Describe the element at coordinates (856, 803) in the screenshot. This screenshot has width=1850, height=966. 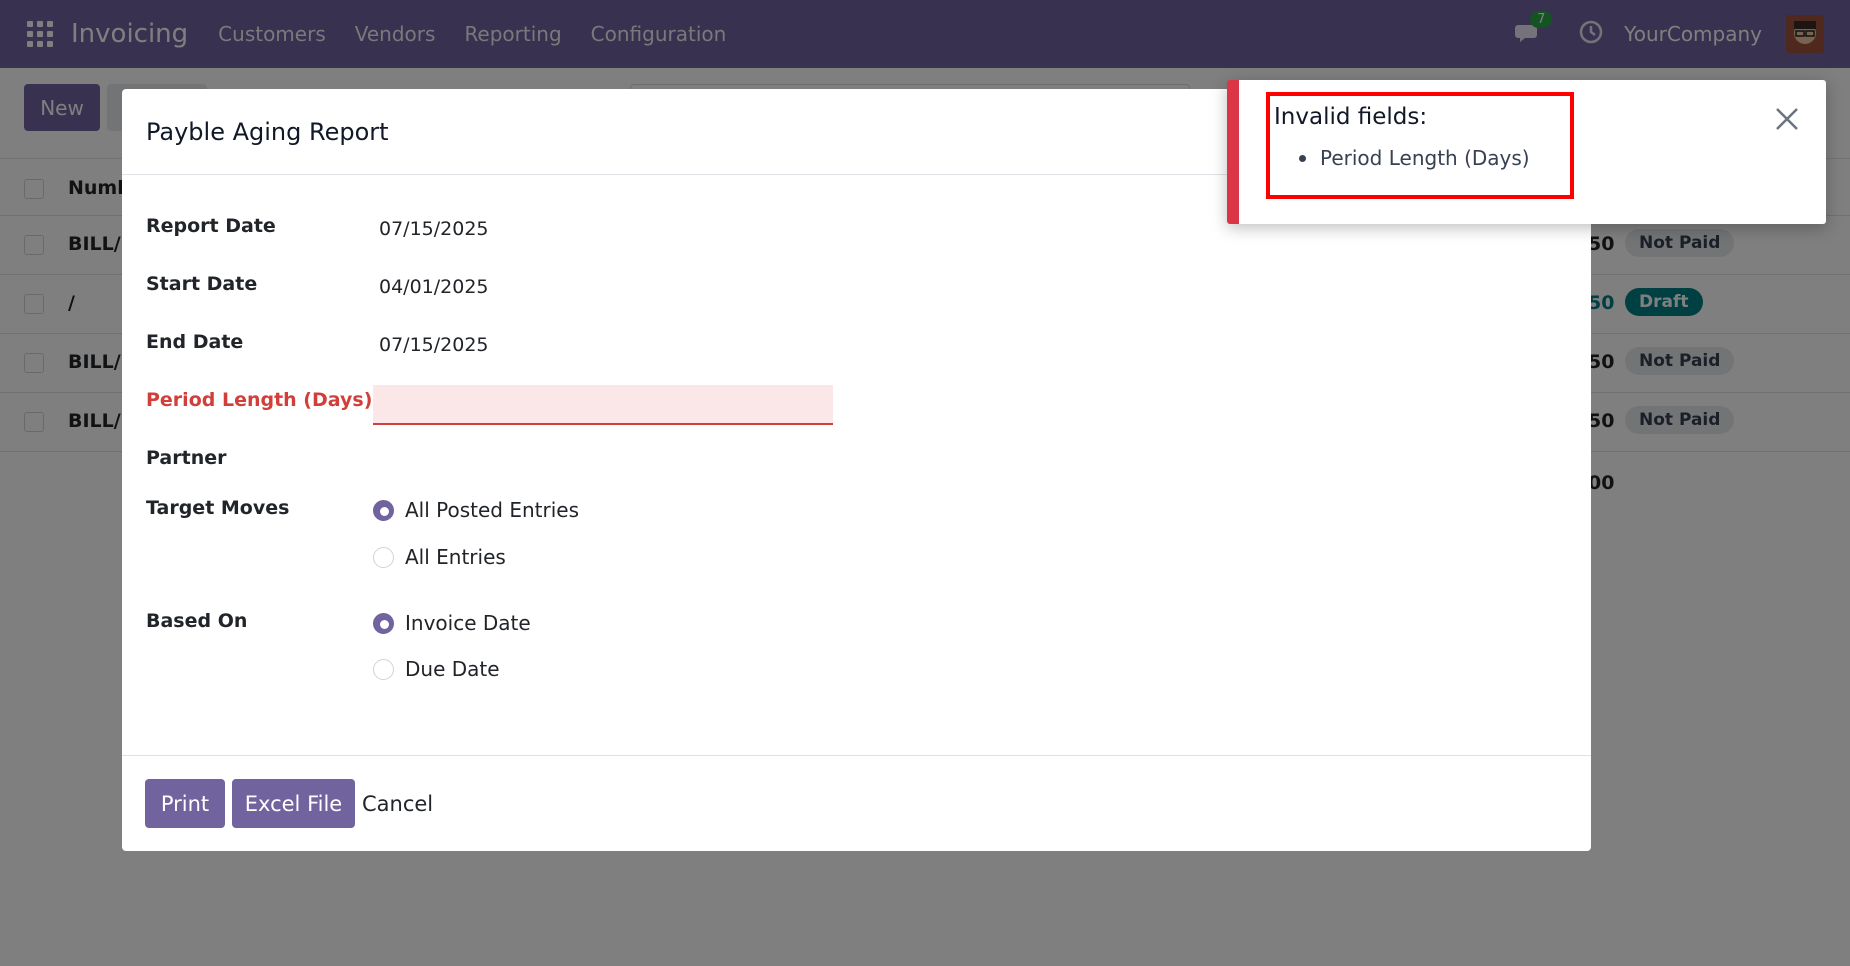
I see `dialog-footer: Print Excel File Cancel` at that location.